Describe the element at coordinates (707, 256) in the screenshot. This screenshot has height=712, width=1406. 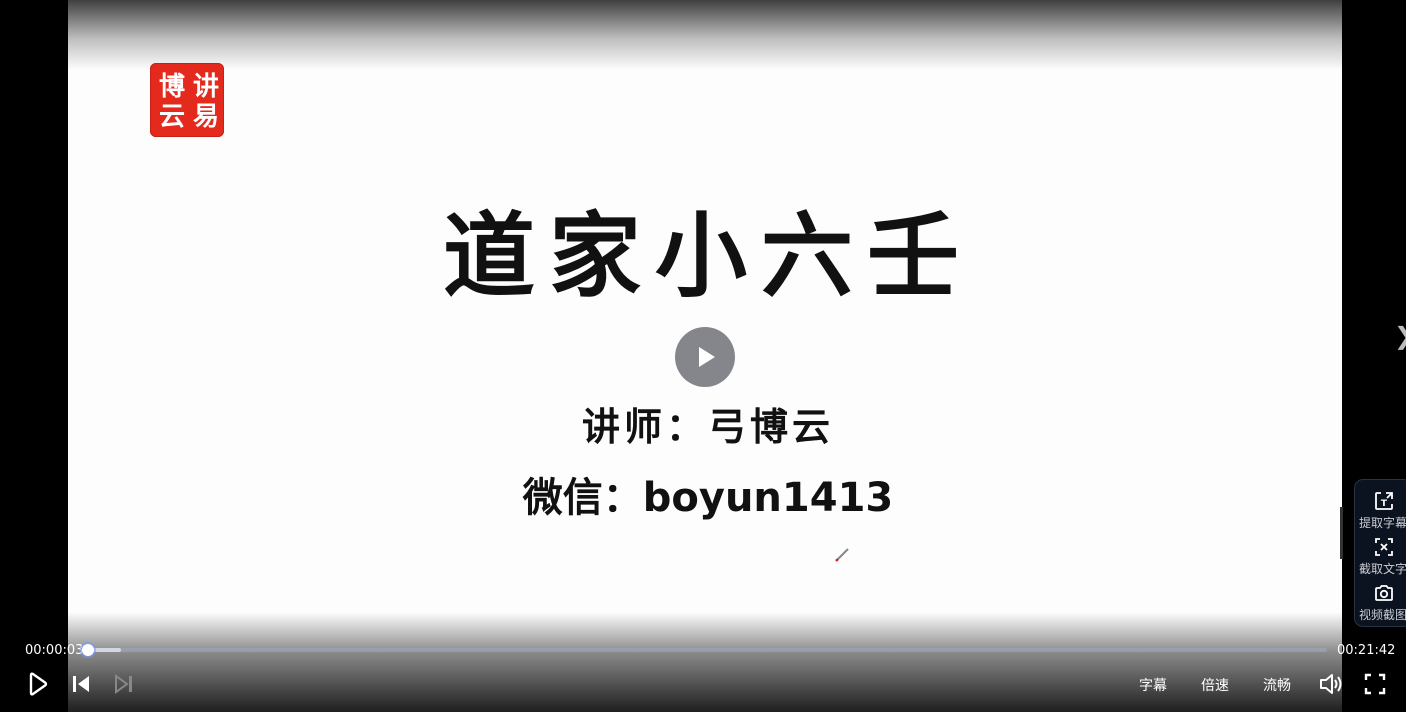
I see `video-title: 道家小六壬` at that location.